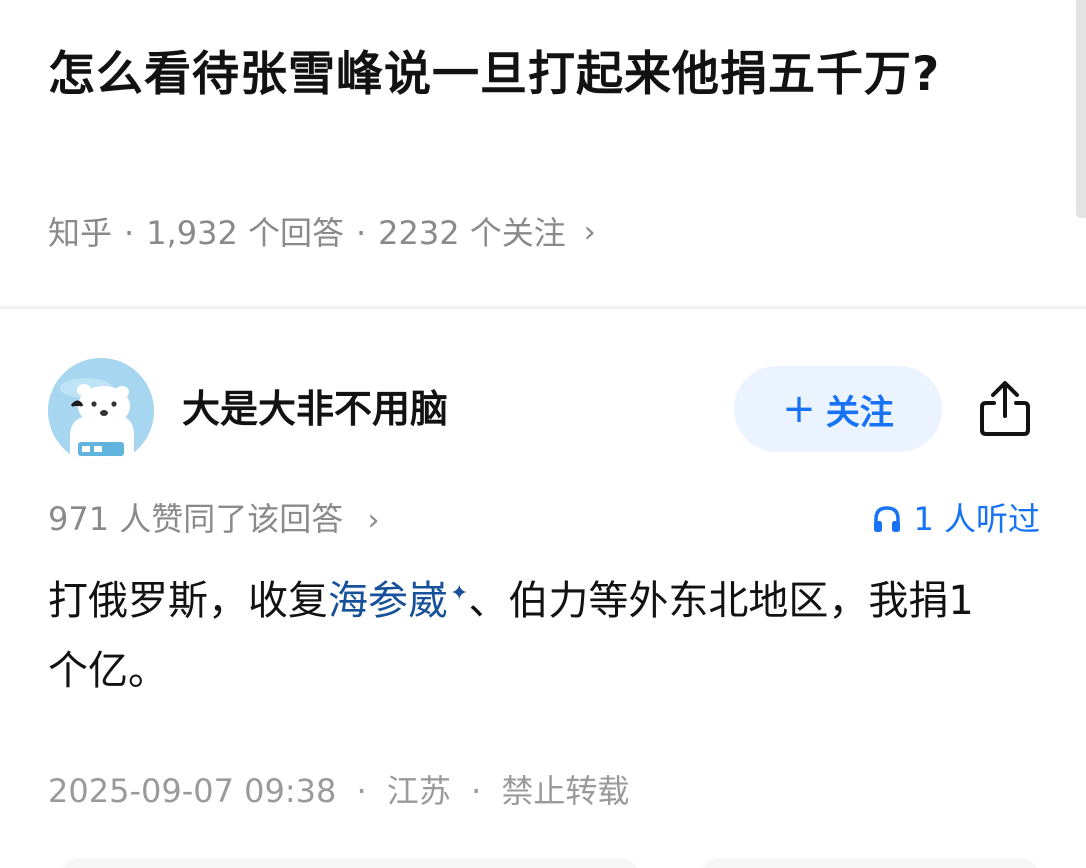  What do you see at coordinates (472, 233) in the screenshot?
I see `follower-count: 2232 个关注` at bounding box center [472, 233].